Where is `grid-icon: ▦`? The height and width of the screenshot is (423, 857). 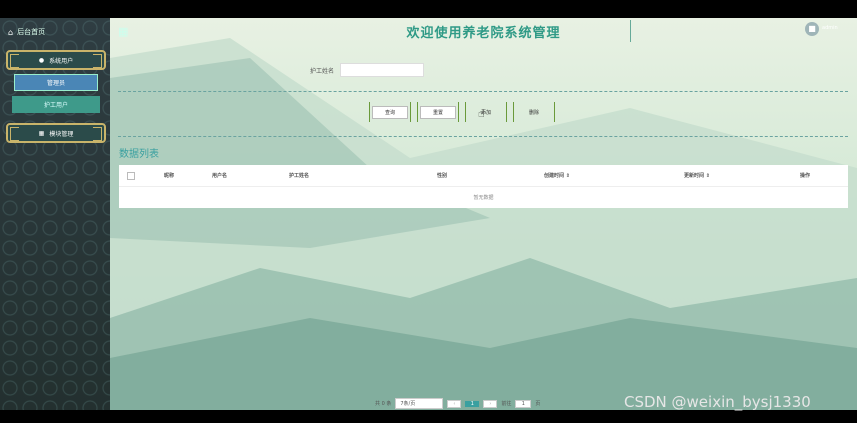
grid-icon: ▦ is located at coordinates (41, 133).